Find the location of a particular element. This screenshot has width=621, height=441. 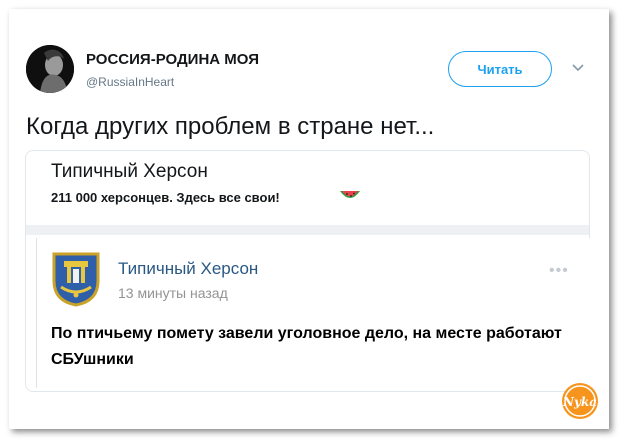

watermelon-icon is located at coordinates (350, 194).